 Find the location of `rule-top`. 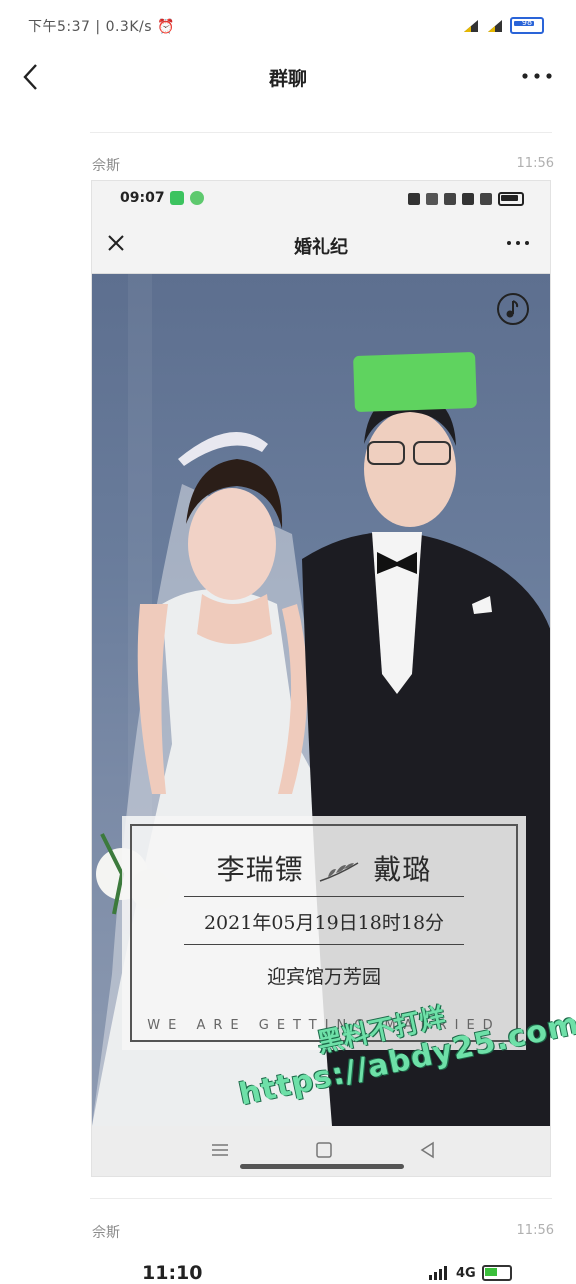

rule-top is located at coordinates (324, 896).